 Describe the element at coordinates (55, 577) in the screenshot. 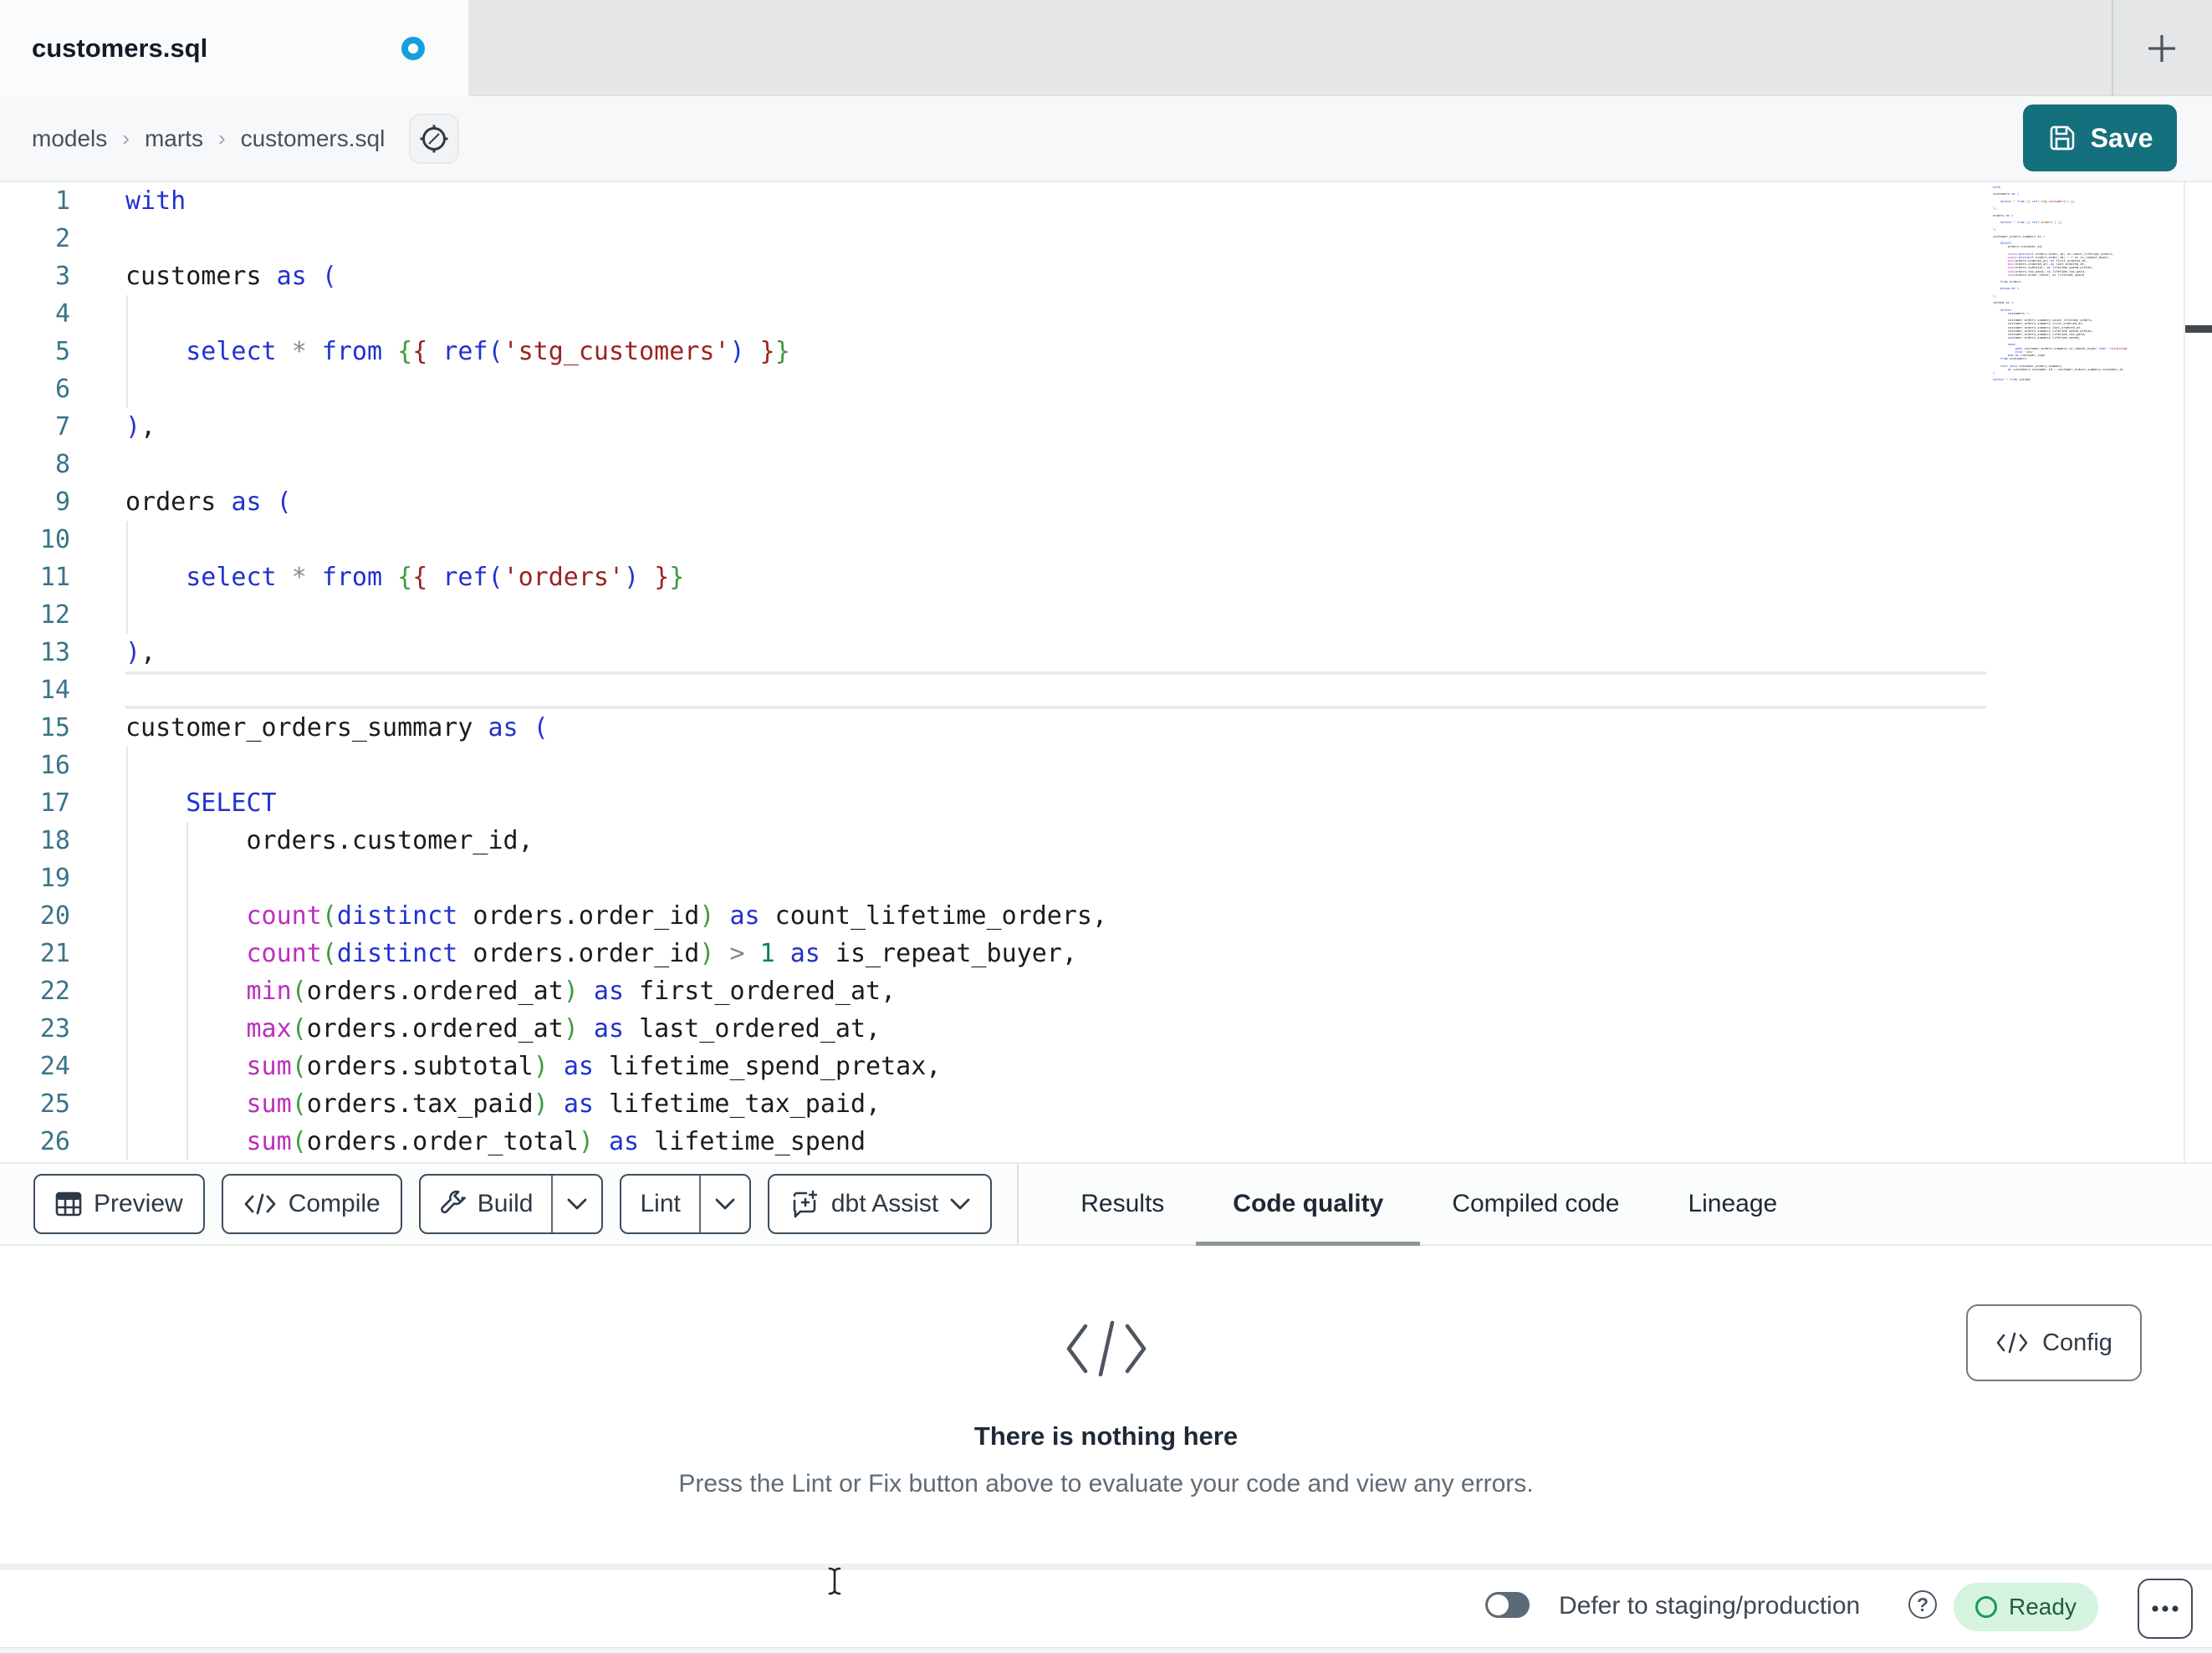

I see `line-number: 11` at that location.